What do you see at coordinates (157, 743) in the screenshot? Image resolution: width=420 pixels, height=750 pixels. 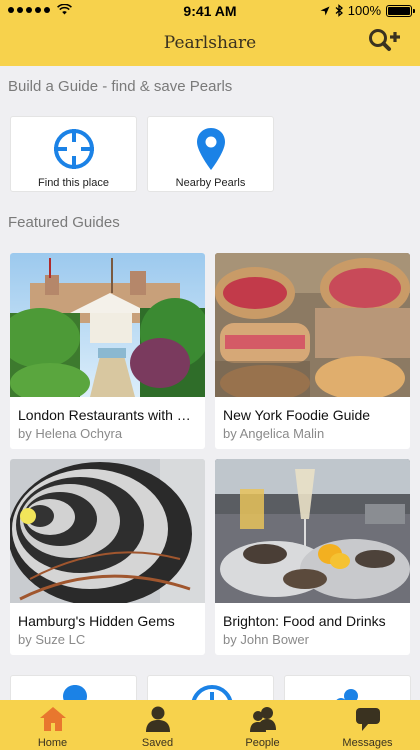 I see `tab-saved-label: Saved` at bounding box center [157, 743].